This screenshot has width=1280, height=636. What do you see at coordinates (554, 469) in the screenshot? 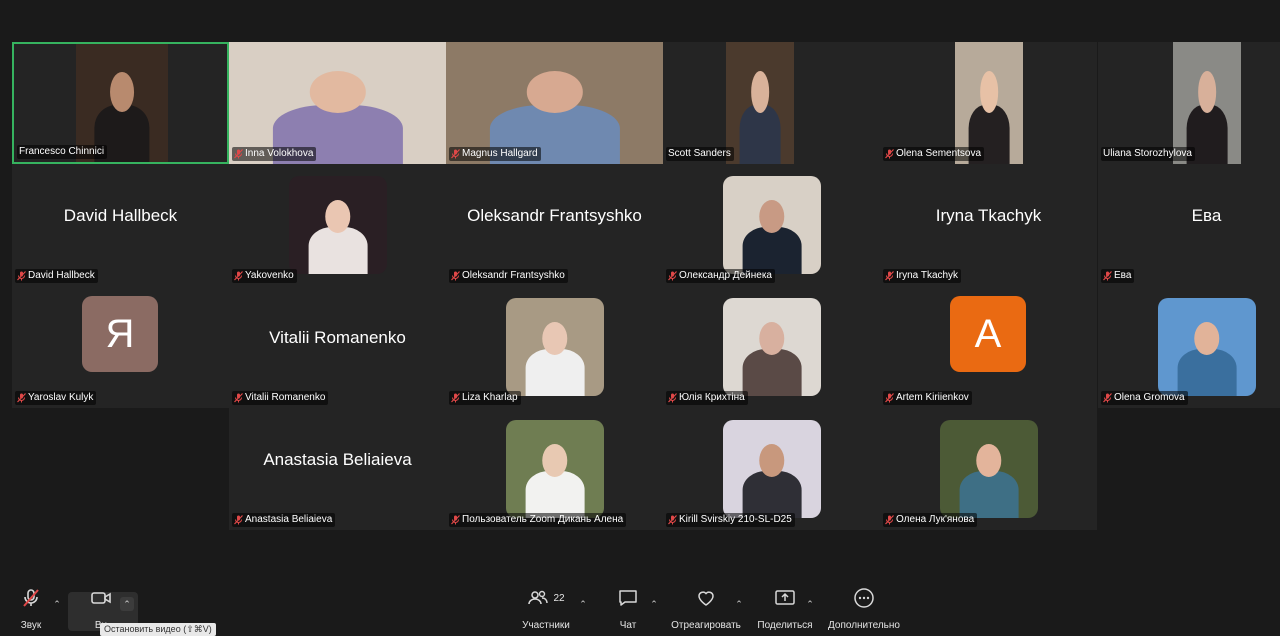
I see `participant-tile: Пользователь Zoom Дикань Алена` at bounding box center [554, 469].